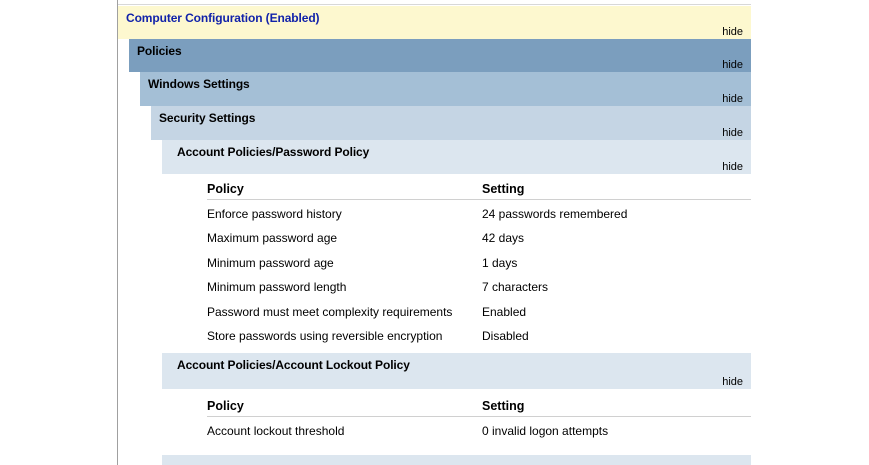 Image resolution: width=869 pixels, height=465 pixels. What do you see at coordinates (270, 262) in the screenshot?
I see `policy-name: Minimum password age` at bounding box center [270, 262].